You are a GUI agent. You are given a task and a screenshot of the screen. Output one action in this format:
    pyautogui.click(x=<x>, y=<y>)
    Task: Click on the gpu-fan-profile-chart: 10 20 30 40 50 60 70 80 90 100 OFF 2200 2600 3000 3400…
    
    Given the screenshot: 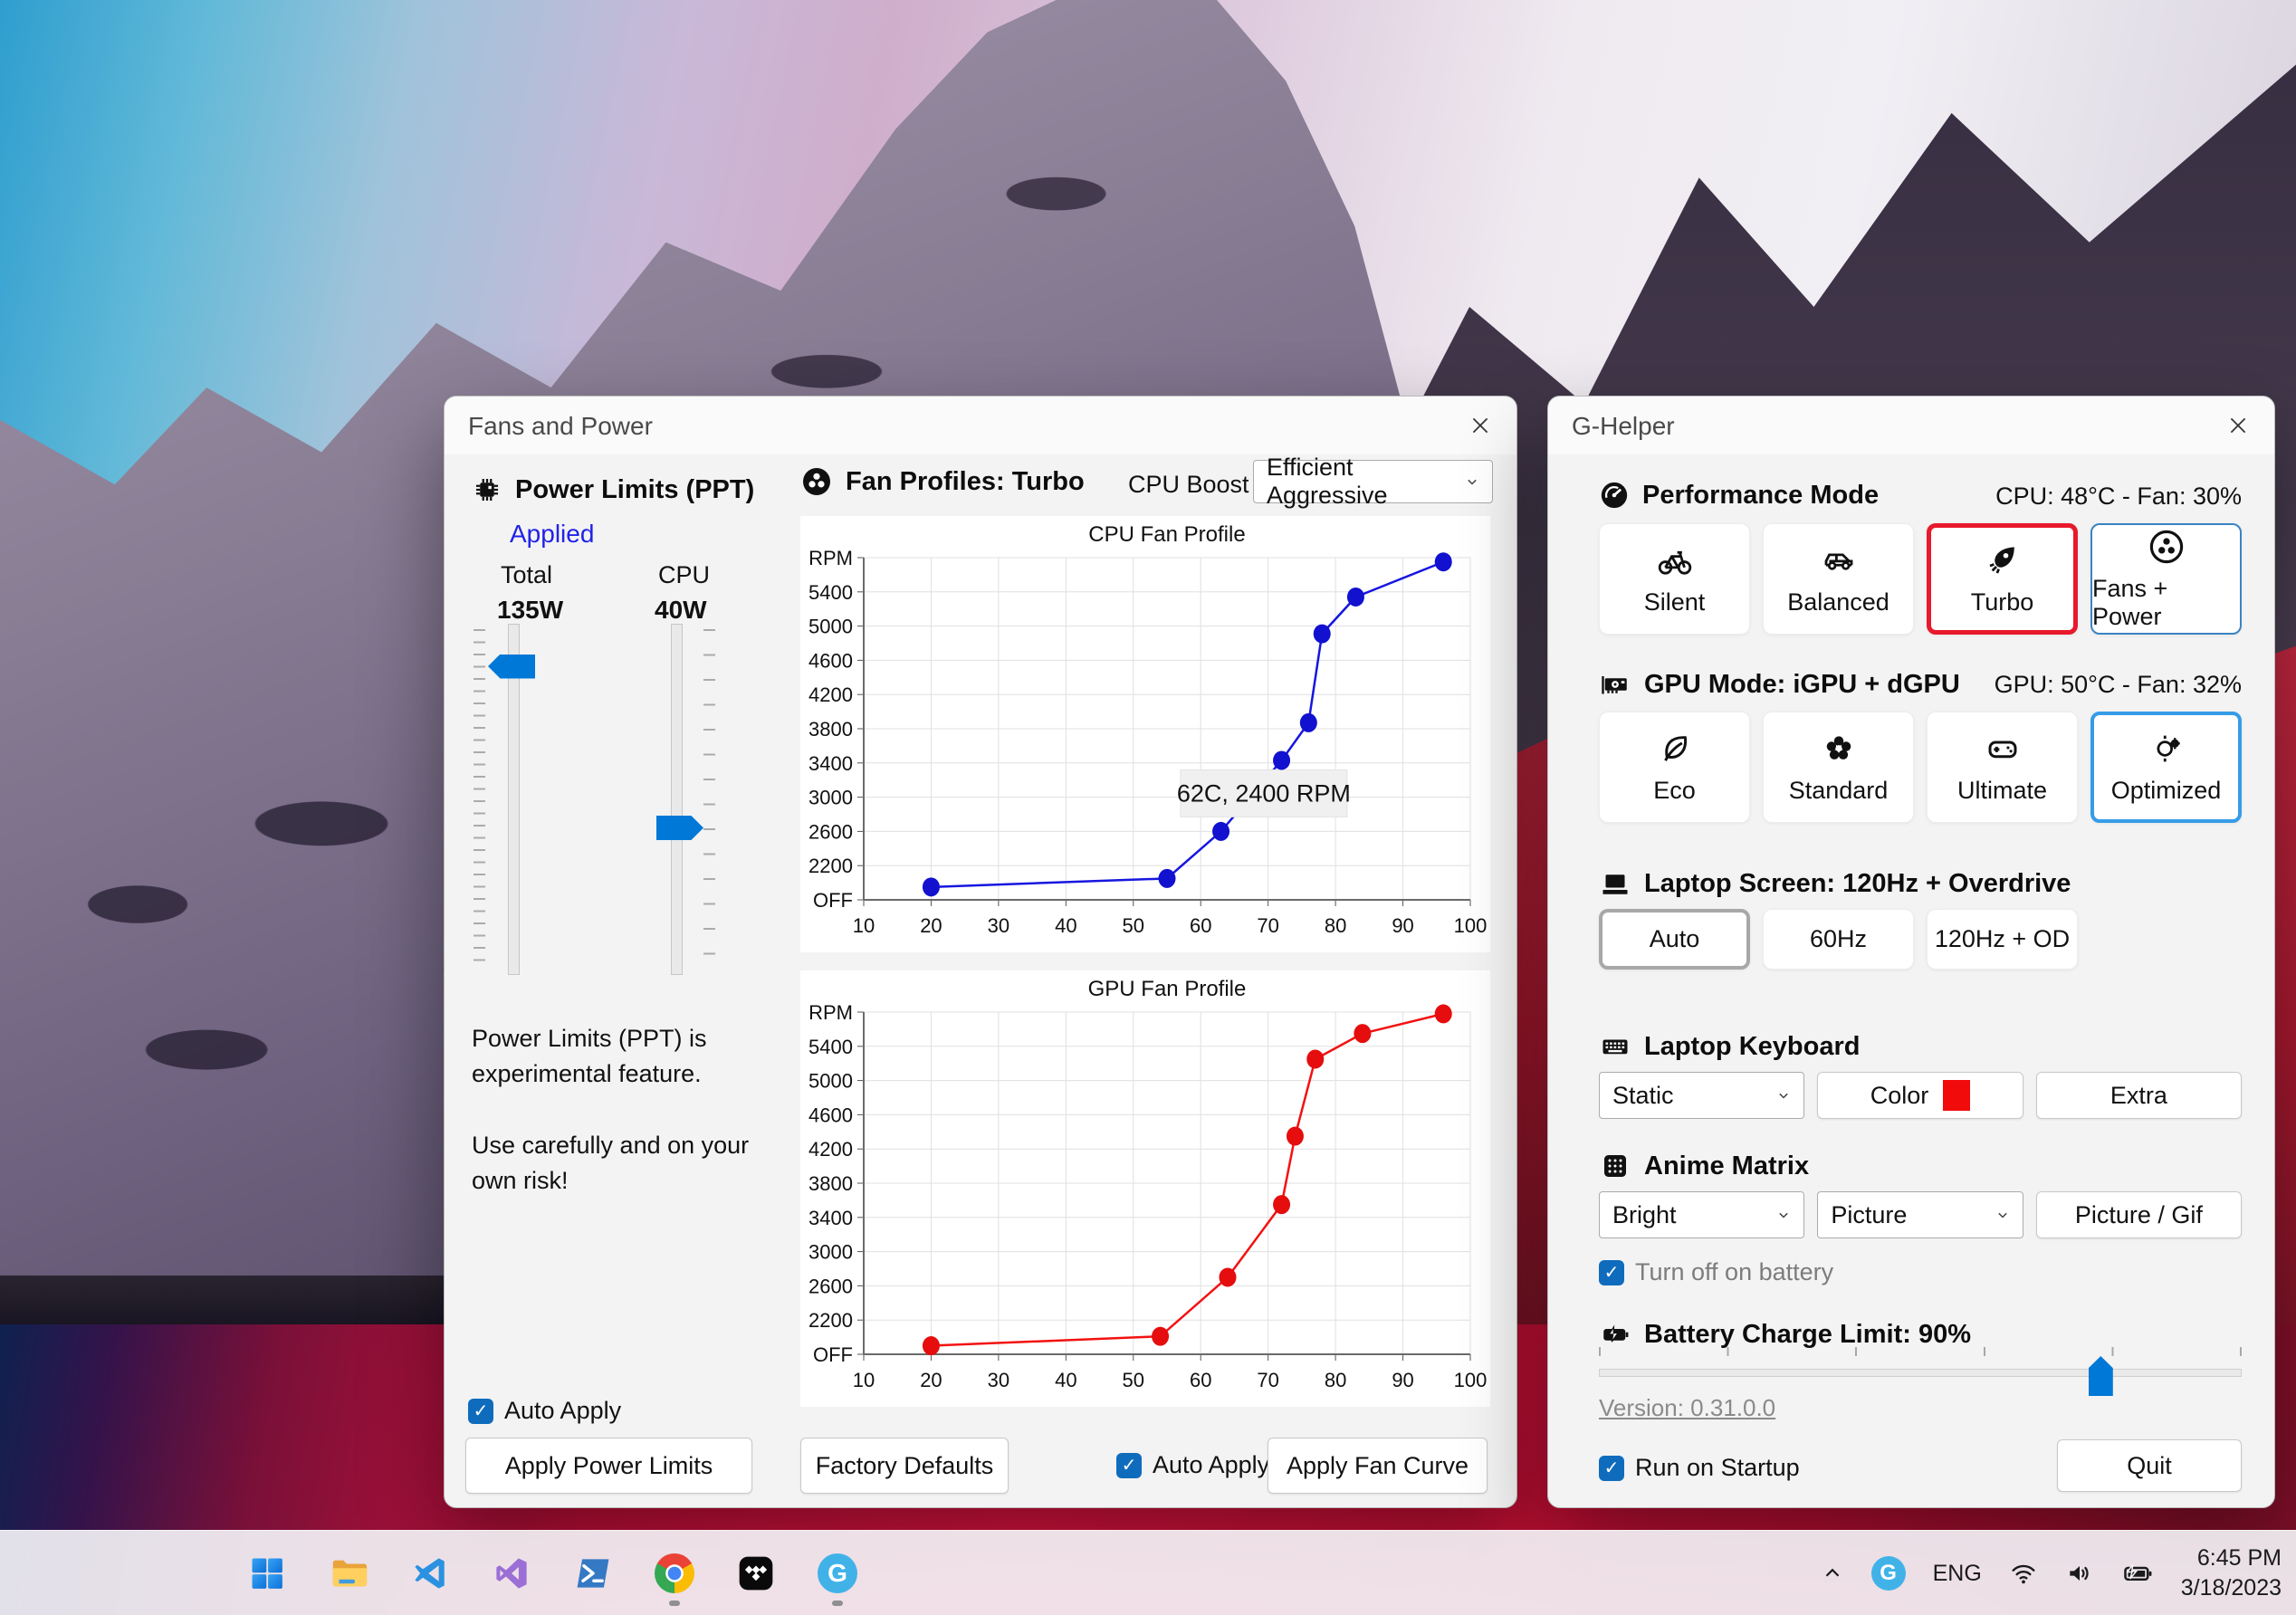 What is the action you would take?
    pyautogui.click(x=1145, y=1188)
    